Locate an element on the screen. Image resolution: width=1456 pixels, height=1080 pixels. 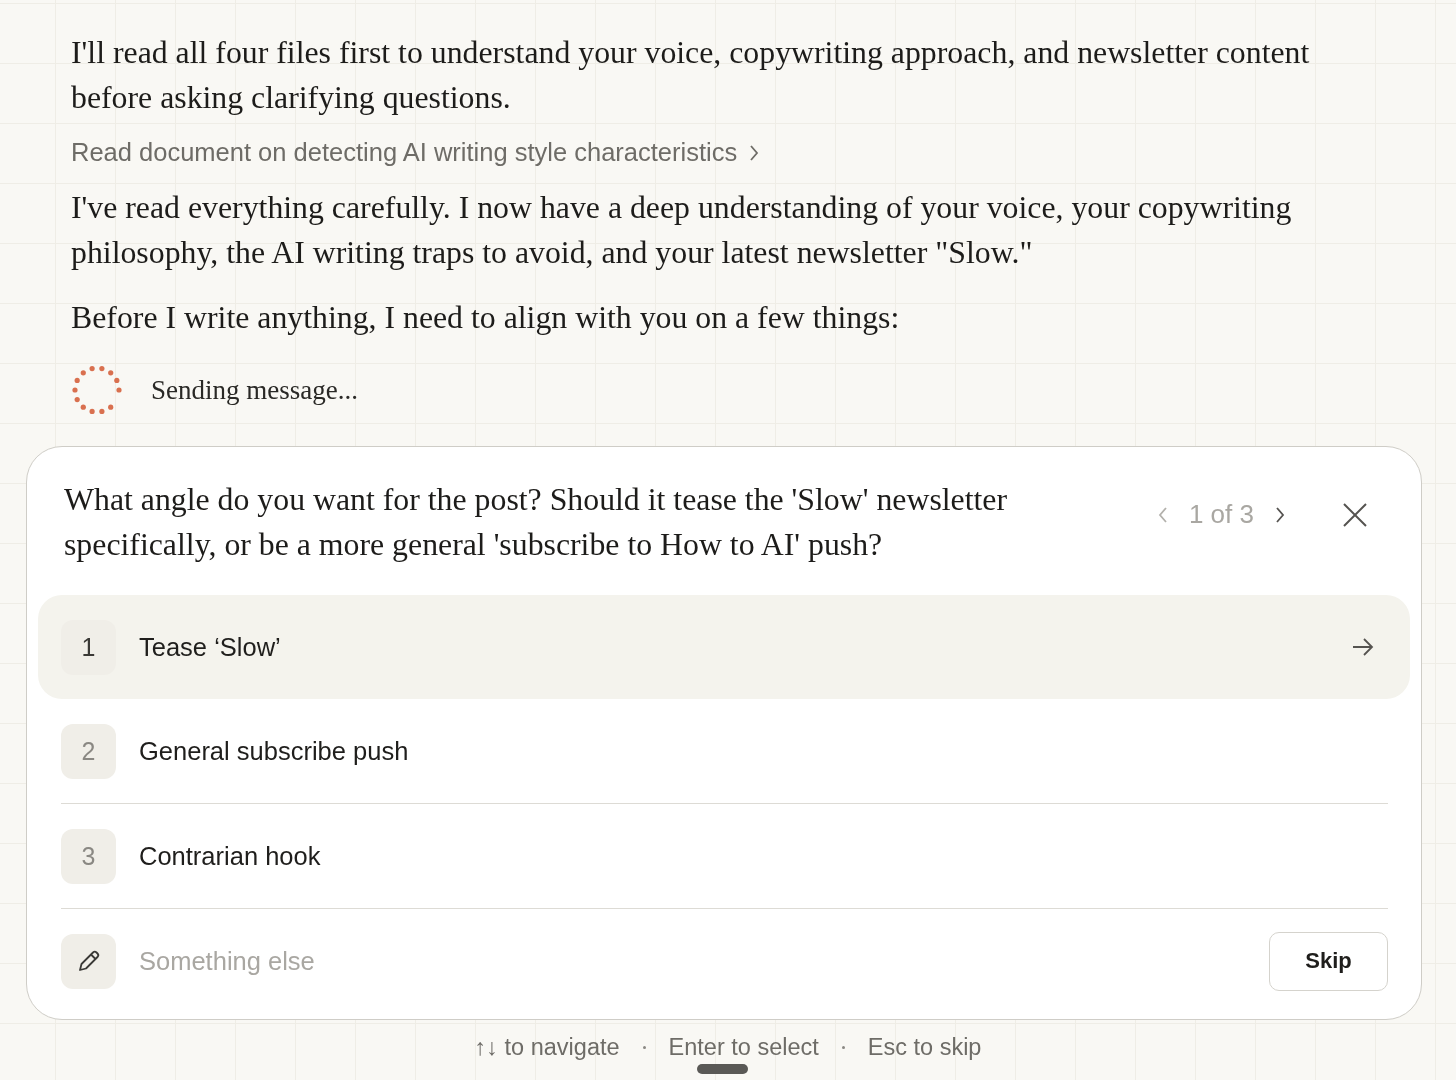
pencil-icon is located at coordinates (88, 961).